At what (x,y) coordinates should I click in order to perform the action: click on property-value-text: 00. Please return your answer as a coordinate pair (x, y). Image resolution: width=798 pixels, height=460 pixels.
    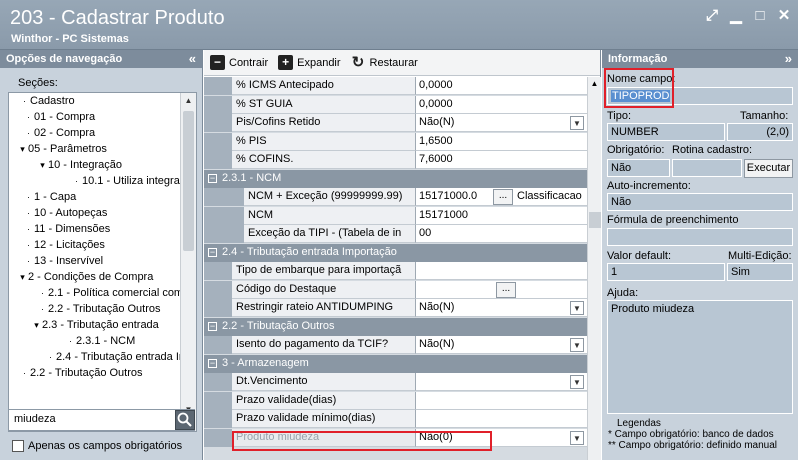
    Looking at the image, I should click on (425, 233).